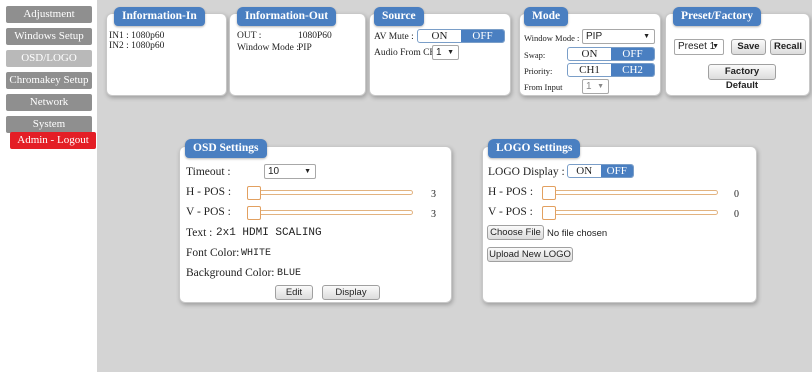 This screenshot has height=372, width=812. Describe the element at coordinates (717, 16) in the screenshot. I see `panel-title: Preset/Factory` at that location.